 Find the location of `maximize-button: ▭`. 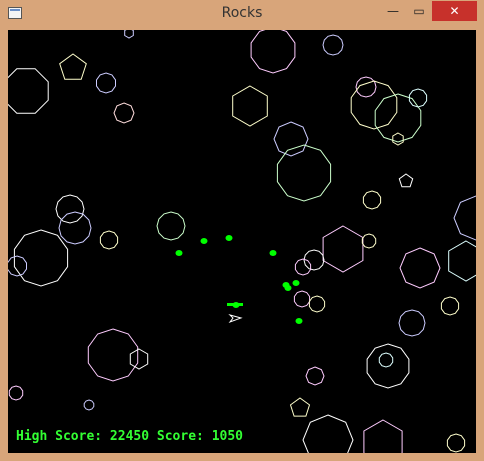

maximize-button: ▭ is located at coordinates (419, 11).